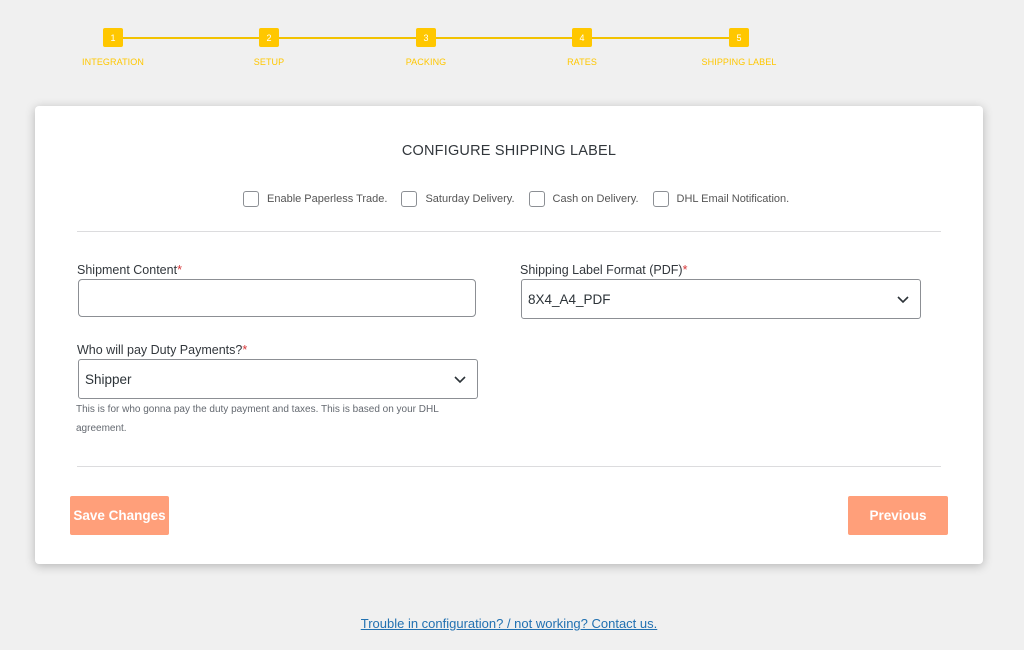 The image size is (1024, 650). What do you see at coordinates (409, 199) in the screenshot?
I see `saturday-delivery-checkbox` at bounding box center [409, 199].